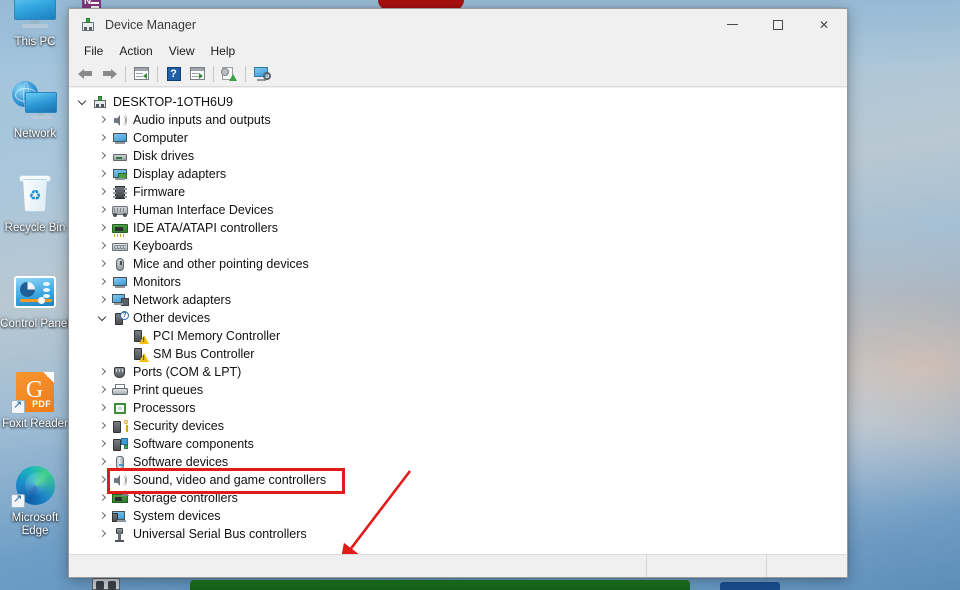 This screenshot has width=960, height=590. Describe the element at coordinates (230, 480) in the screenshot. I see `tree-item-label: Sound, video and game controllers` at that location.